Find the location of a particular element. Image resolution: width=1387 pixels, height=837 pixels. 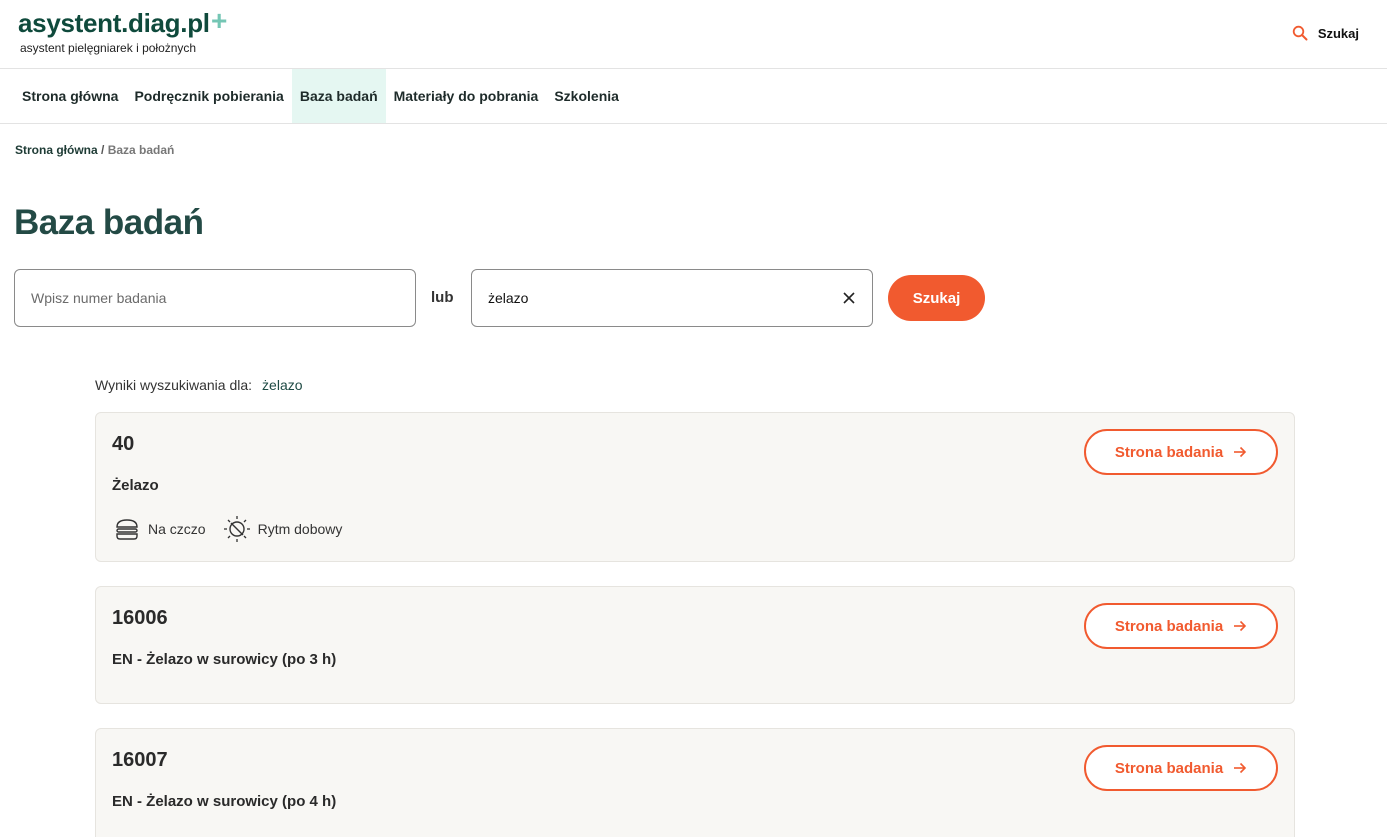

or-label: lub is located at coordinates (442, 297).